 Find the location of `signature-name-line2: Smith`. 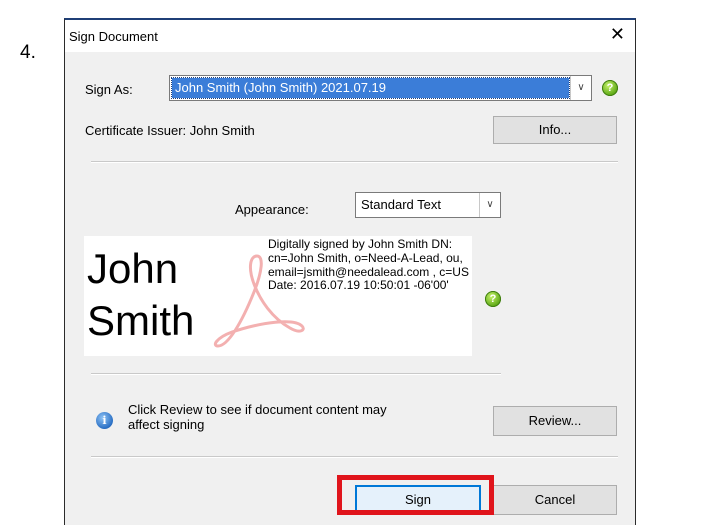

signature-name-line2: Smith is located at coordinates (141, 320).